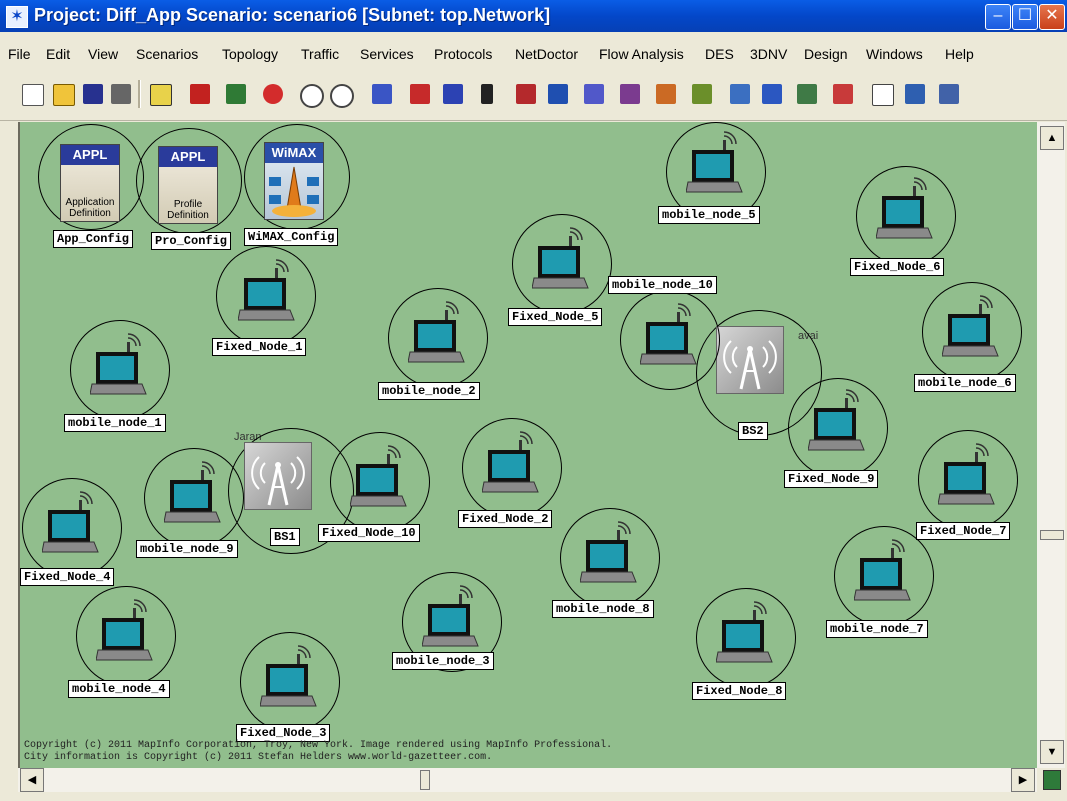 The width and height of the screenshot is (1067, 801). I want to click on bs1-label: BS1, so click(285, 537).